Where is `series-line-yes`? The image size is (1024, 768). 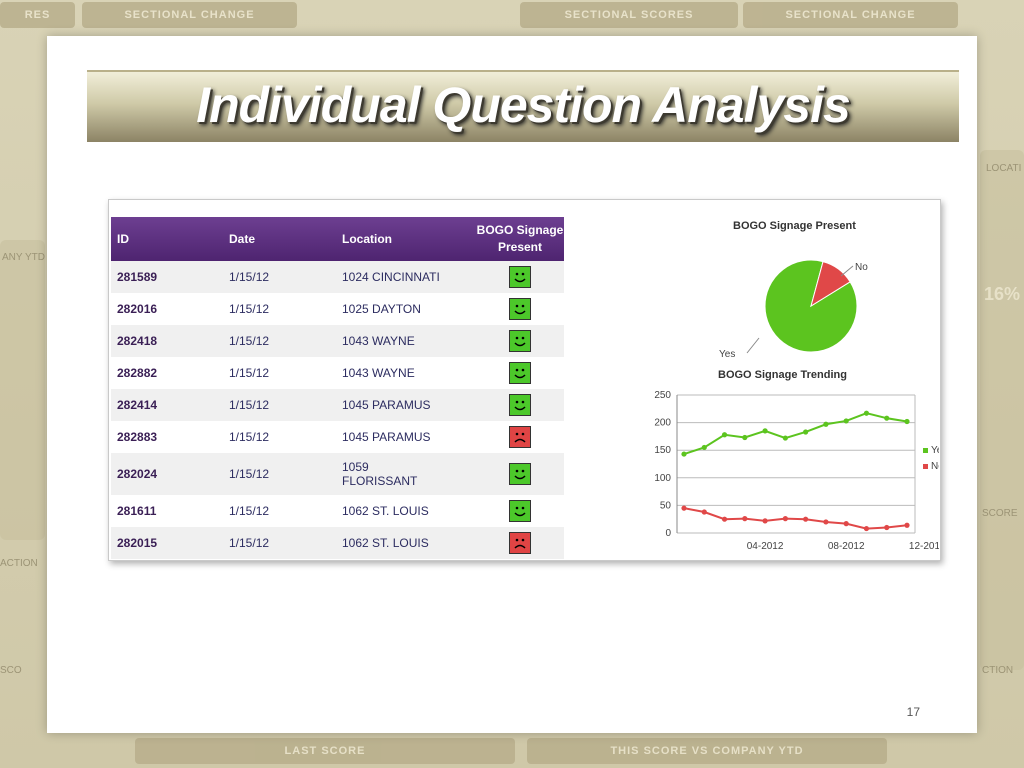
series-line-yes is located at coordinates (795, 434).